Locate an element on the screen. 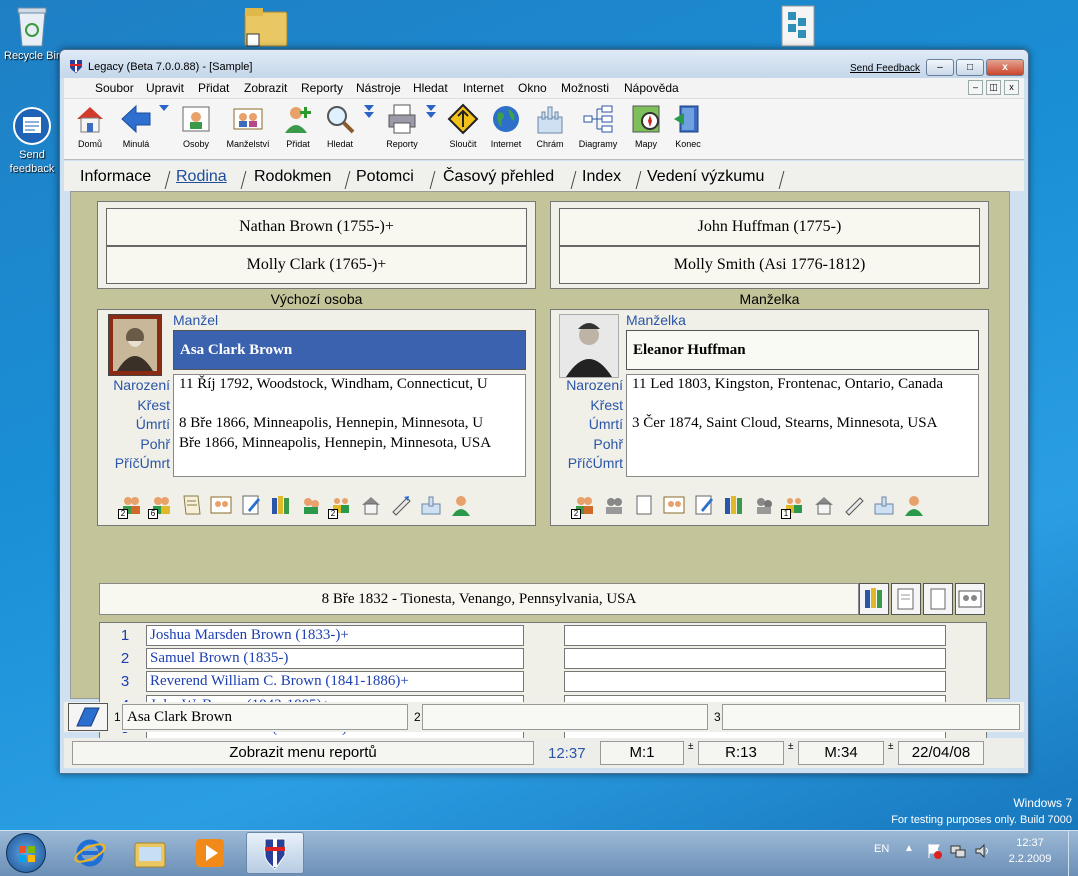 This screenshot has width=1078, height=876. taskbar-ie-button is located at coordinates (90, 853).